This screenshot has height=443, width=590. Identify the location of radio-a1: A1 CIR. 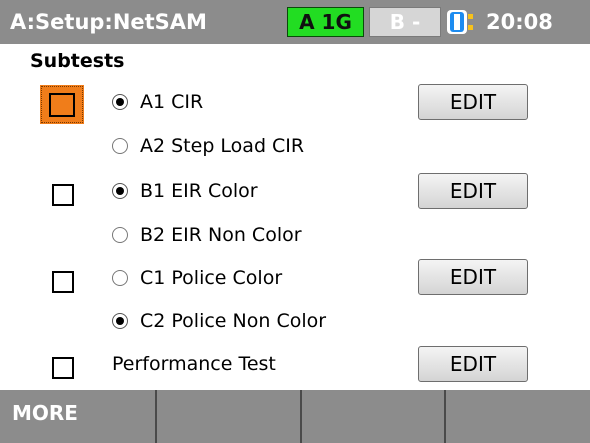
(157, 102).